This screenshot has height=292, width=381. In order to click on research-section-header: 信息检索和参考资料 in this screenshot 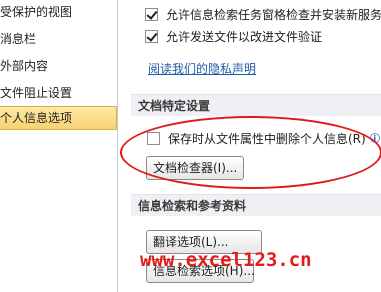, I will do `click(256, 205)`.